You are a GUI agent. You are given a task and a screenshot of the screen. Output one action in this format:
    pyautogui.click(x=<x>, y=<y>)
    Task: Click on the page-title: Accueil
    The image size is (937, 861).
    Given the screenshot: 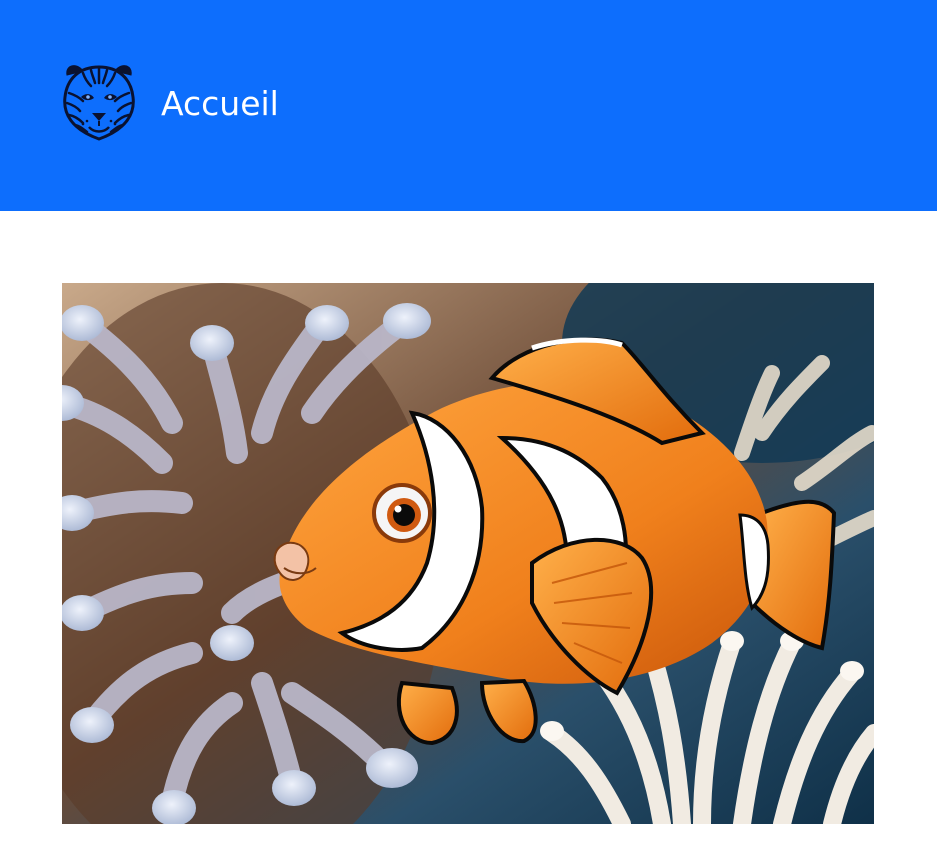 What is the action you would take?
    pyautogui.click(x=220, y=104)
    